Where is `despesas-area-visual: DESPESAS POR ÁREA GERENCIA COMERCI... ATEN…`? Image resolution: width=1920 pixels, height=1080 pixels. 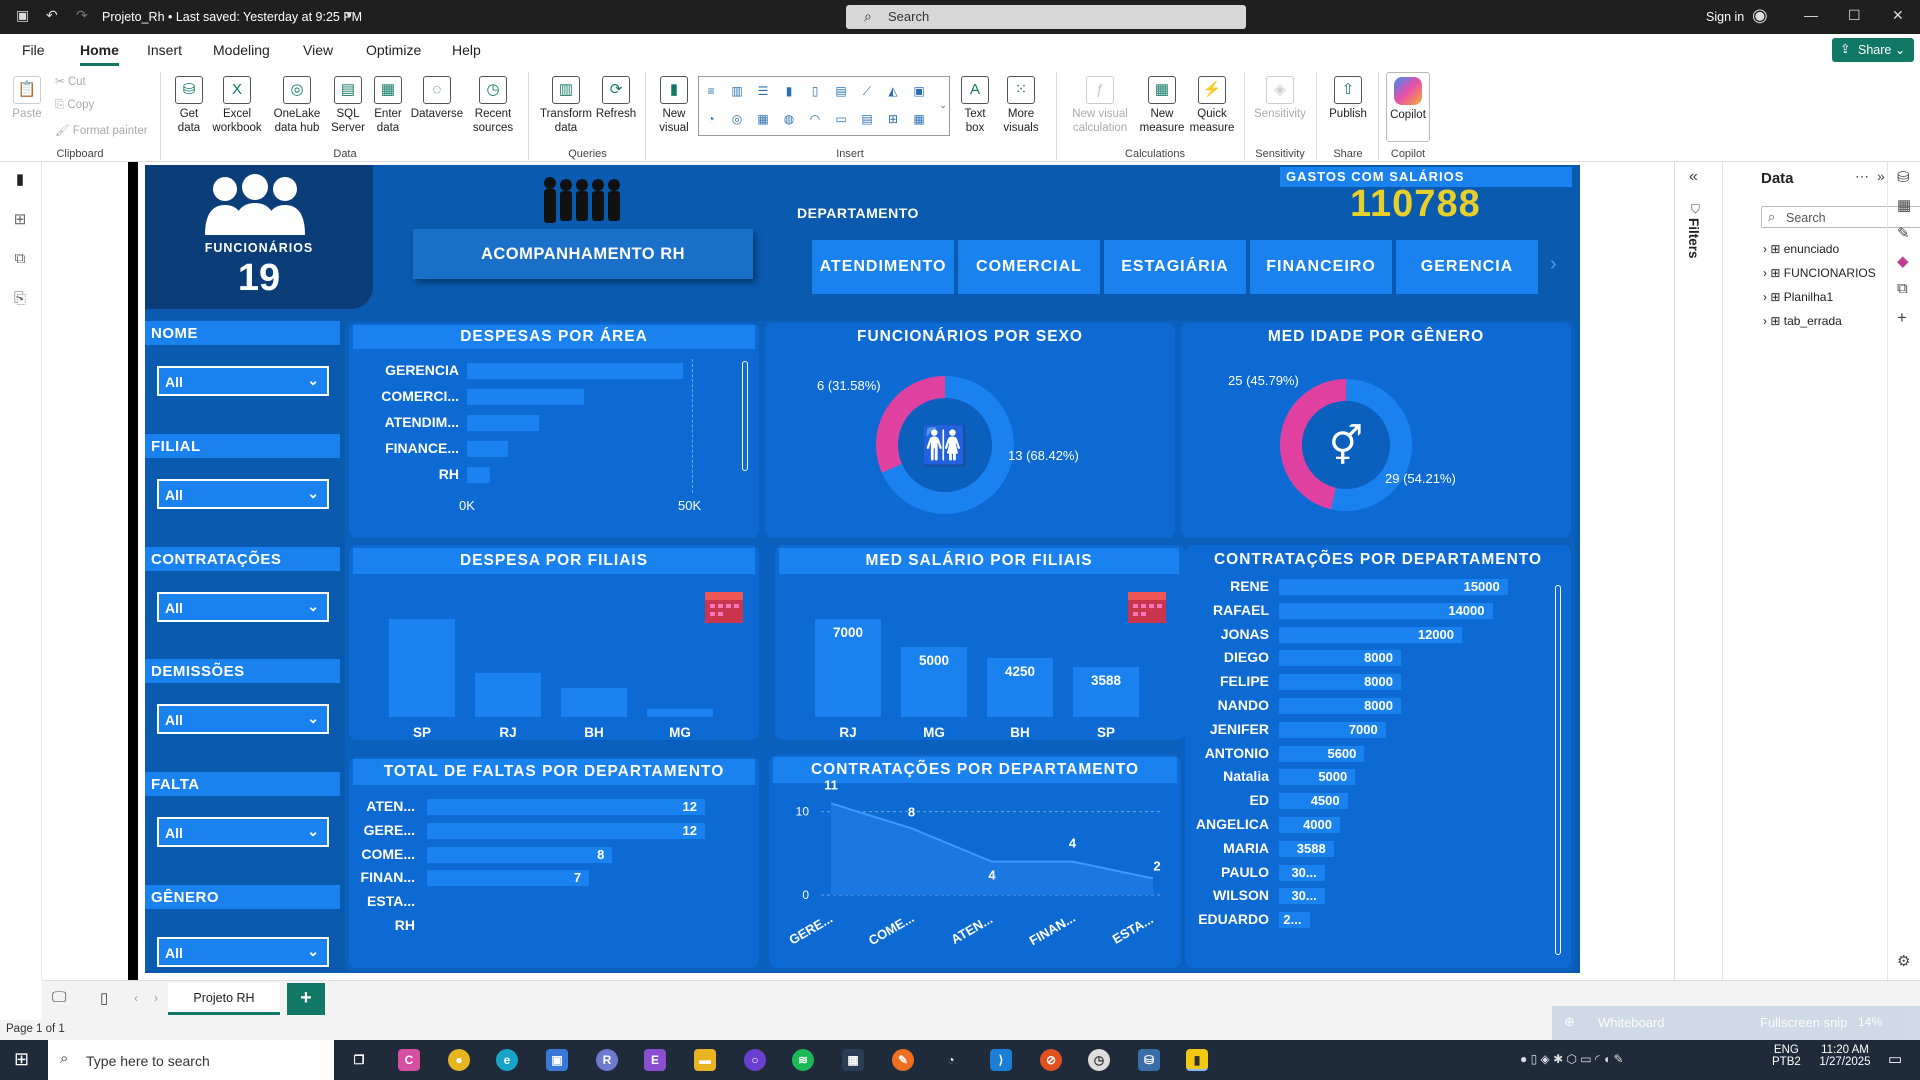
despesas-area-visual: DESPESAS POR ÁREA GERENCIA COMERCI... ATEN… is located at coordinates (554, 430).